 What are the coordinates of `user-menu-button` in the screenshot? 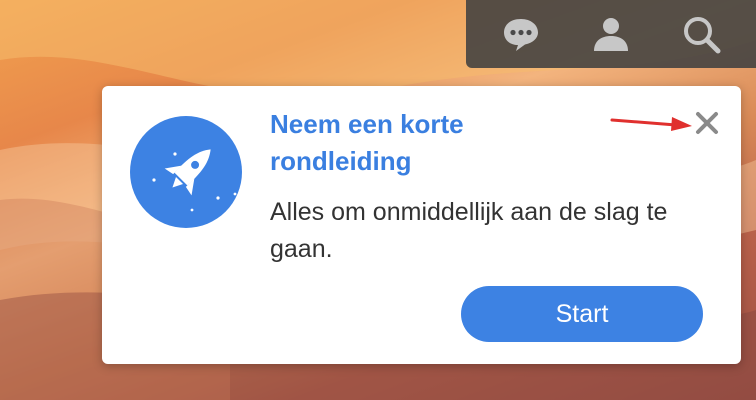 It's located at (611, 34).